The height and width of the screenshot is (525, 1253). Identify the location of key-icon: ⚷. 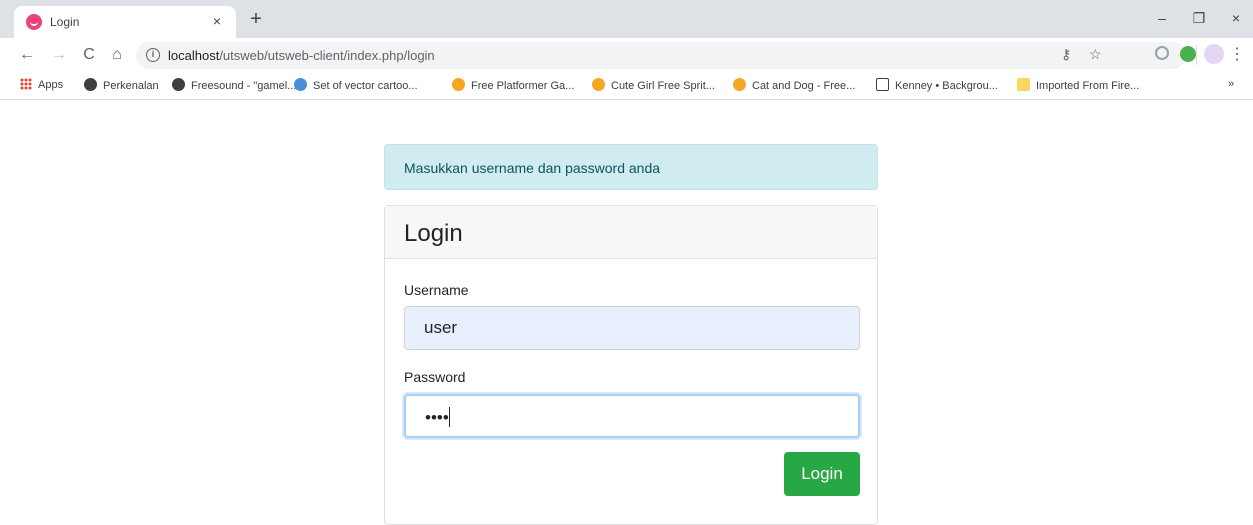
(1066, 54).